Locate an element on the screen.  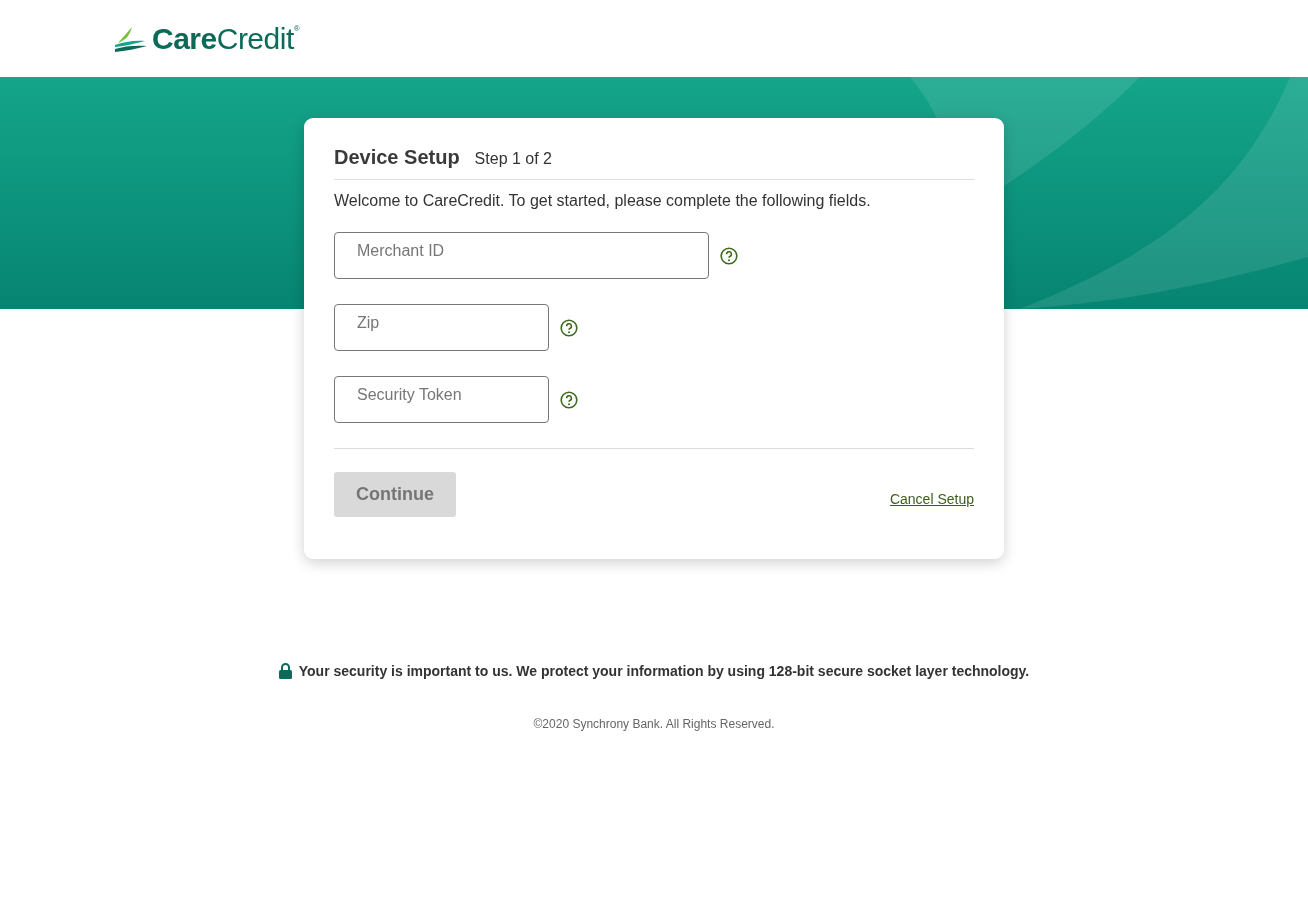
copyright-text: ©2020 Synchrony Bank. All Rights Reserved. is located at coordinates (654, 724).